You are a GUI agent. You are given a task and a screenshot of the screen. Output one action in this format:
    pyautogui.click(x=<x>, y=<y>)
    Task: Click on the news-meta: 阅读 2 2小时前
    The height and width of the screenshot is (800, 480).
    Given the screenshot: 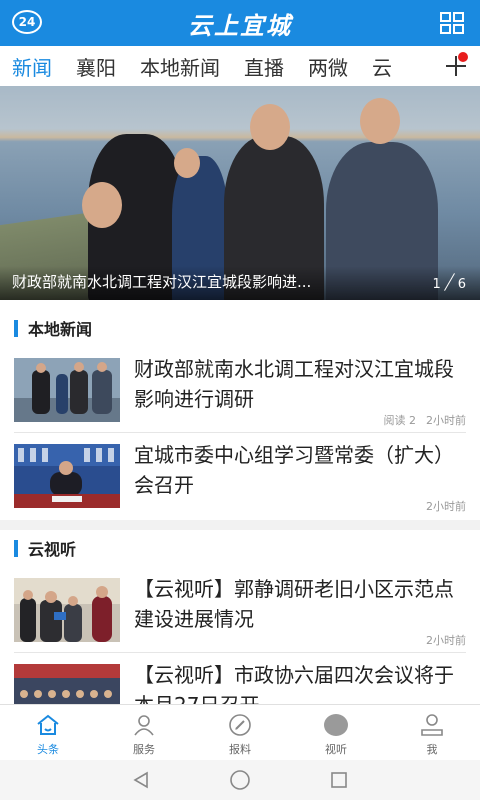 What is the action you would take?
    pyautogui.click(x=425, y=420)
    